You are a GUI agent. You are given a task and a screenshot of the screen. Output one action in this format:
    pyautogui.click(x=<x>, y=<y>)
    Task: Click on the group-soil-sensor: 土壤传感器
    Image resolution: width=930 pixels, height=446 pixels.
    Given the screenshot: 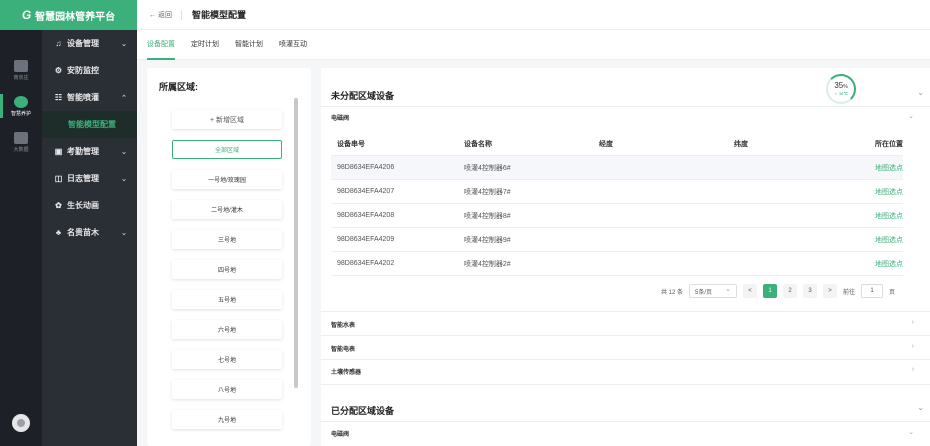 What is the action you would take?
    pyautogui.click(x=346, y=371)
    